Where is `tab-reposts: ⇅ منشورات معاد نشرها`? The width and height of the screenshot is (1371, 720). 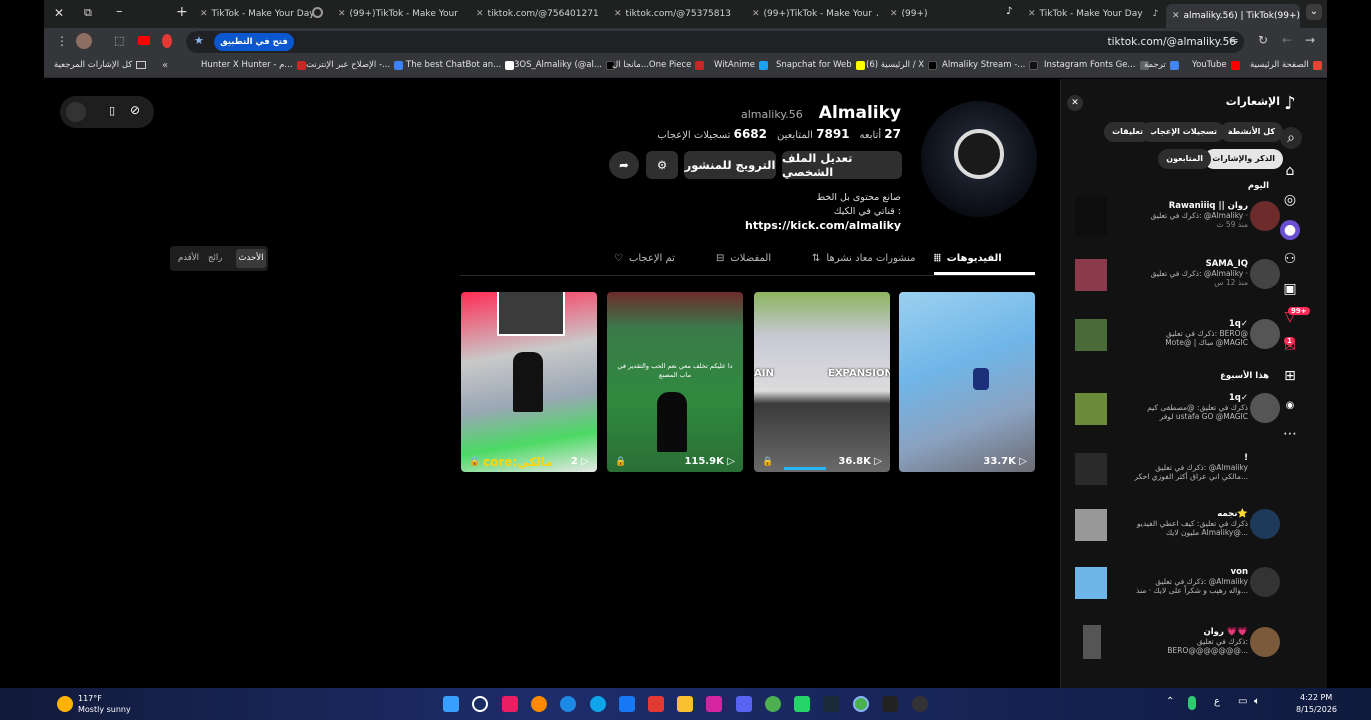 tab-reposts: ⇅ منشورات معاد نشرها is located at coordinates (863, 258).